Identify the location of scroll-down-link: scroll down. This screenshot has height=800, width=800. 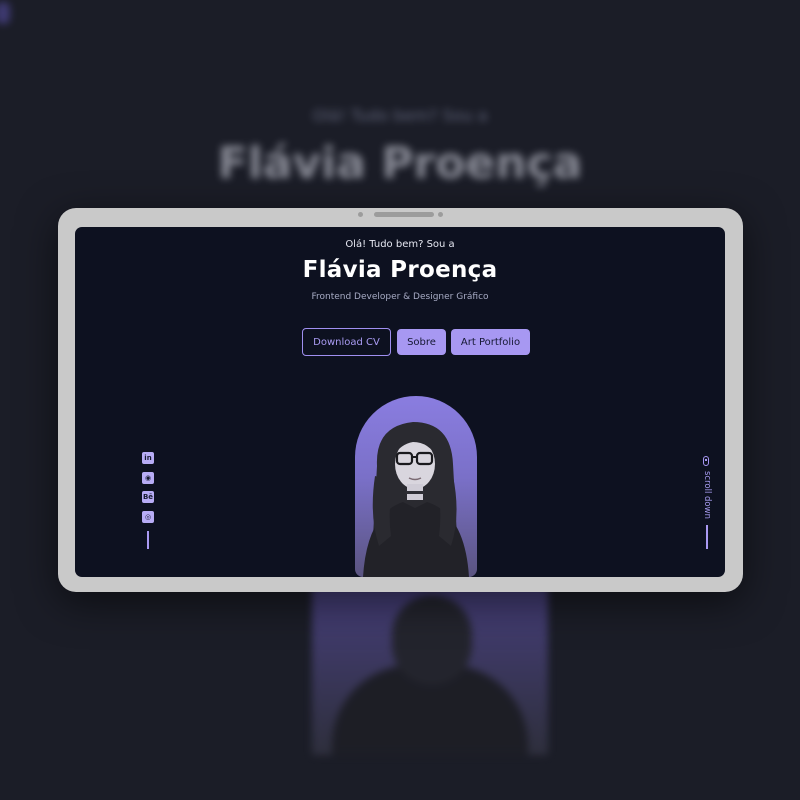
(707, 495).